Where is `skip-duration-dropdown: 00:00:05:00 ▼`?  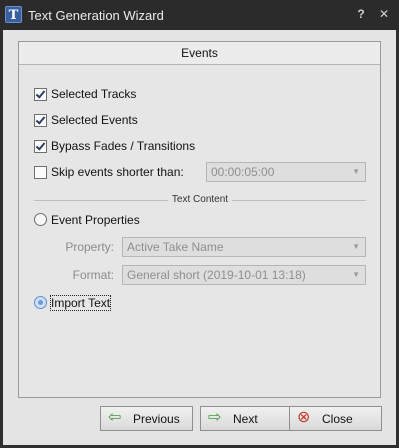
skip-duration-dropdown: 00:00:05:00 ▼ is located at coordinates (286, 172).